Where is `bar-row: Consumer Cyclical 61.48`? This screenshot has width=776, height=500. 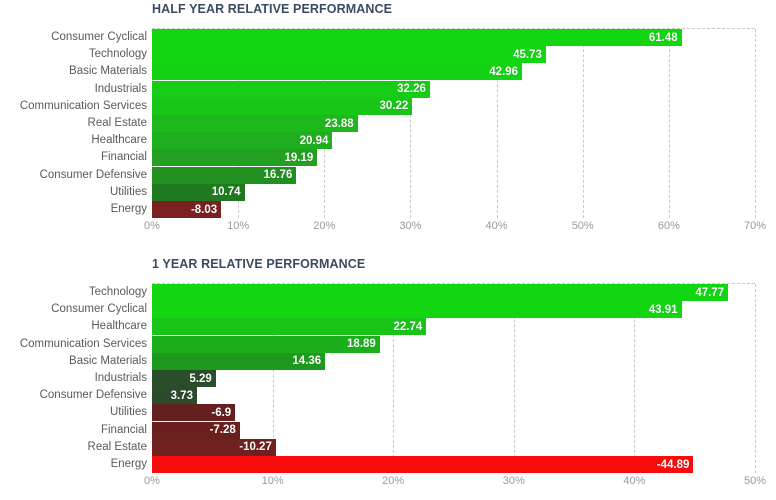 bar-row: Consumer Cyclical 61.48 is located at coordinates (403, 37).